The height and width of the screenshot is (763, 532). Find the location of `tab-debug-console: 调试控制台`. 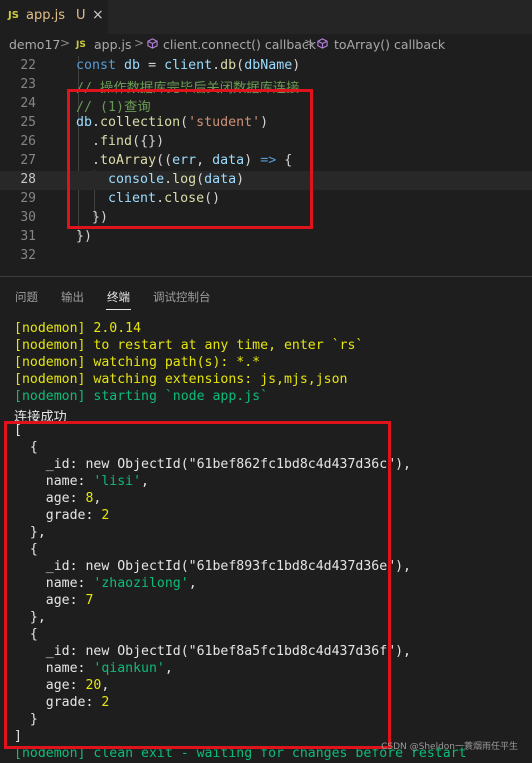

tab-debug-console: 调试控制台 is located at coordinates (182, 297).